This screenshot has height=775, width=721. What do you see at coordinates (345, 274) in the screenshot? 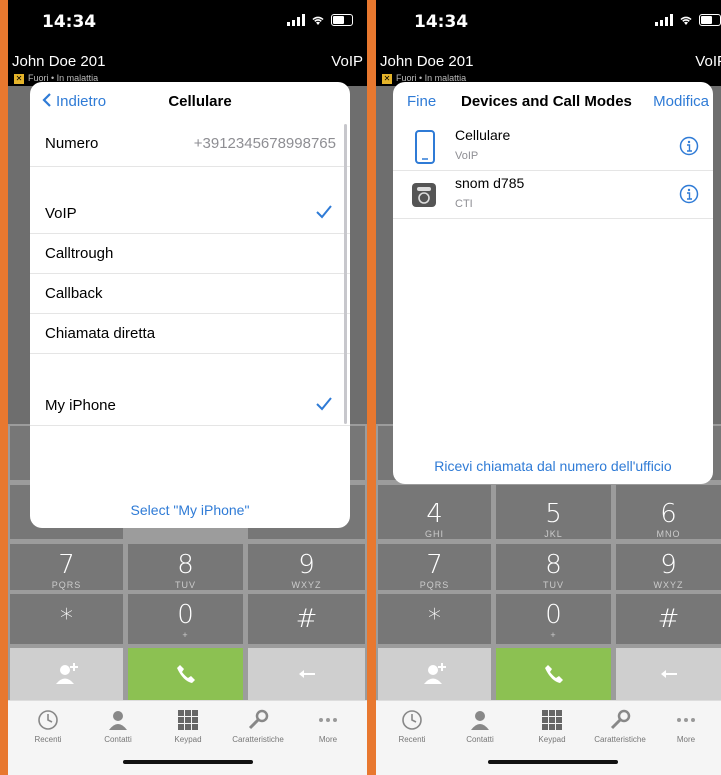
I see `scrollbar` at bounding box center [345, 274].